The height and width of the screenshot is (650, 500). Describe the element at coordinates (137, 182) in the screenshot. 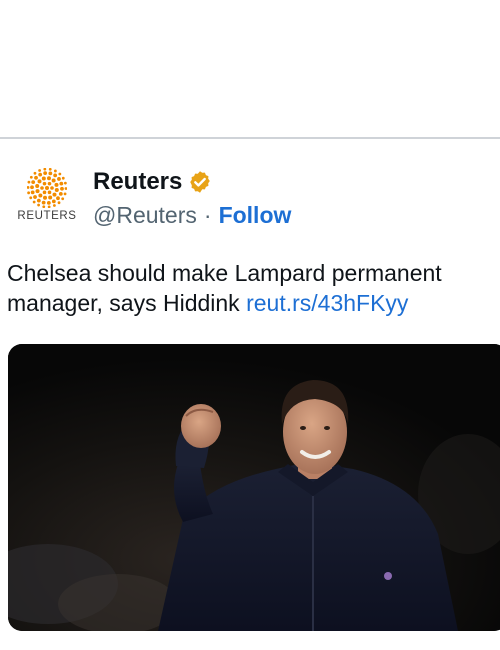

I see `author-display-name: Reuters` at that location.